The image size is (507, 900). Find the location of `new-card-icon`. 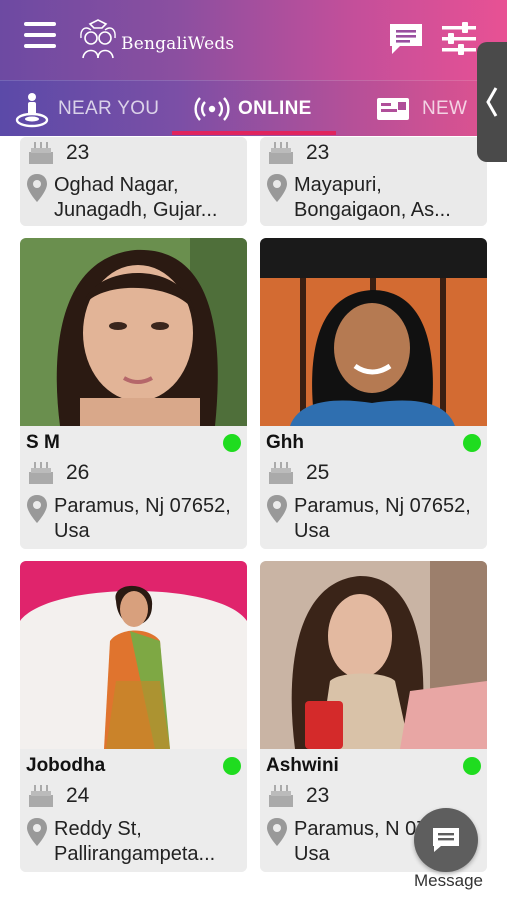

new-card-icon is located at coordinates (393, 109).